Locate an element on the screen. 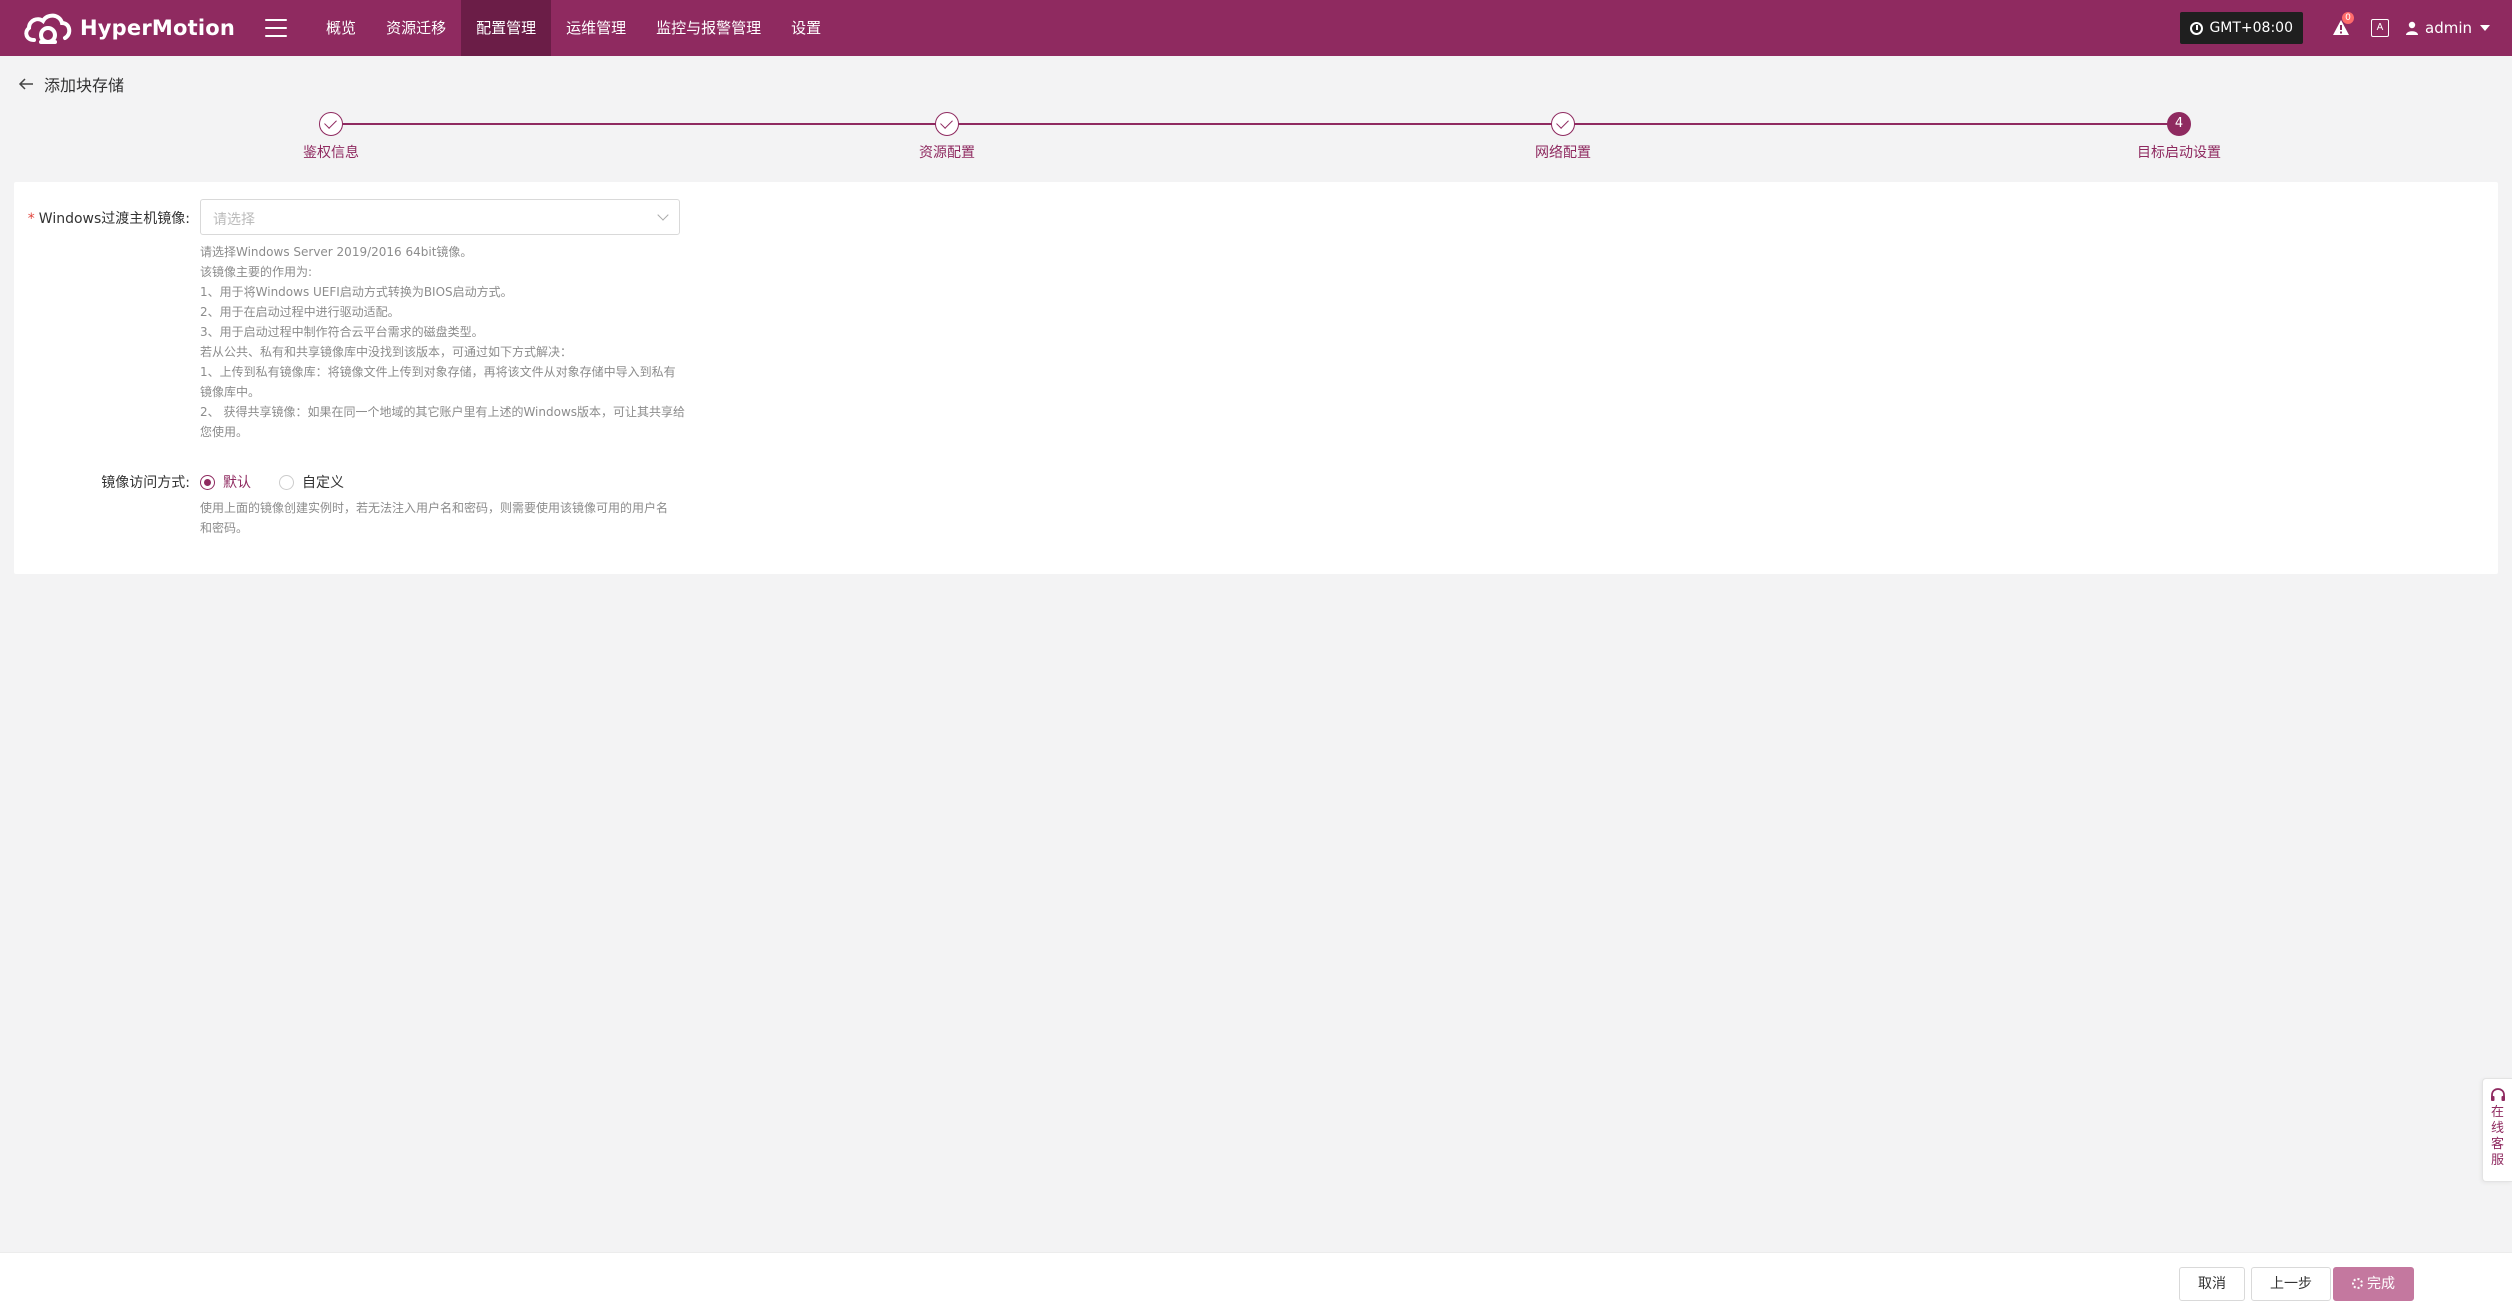 The width and height of the screenshot is (2512, 1314). windows-image-label: * Windows过渡主机镜像: is located at coordinates (109, 218).